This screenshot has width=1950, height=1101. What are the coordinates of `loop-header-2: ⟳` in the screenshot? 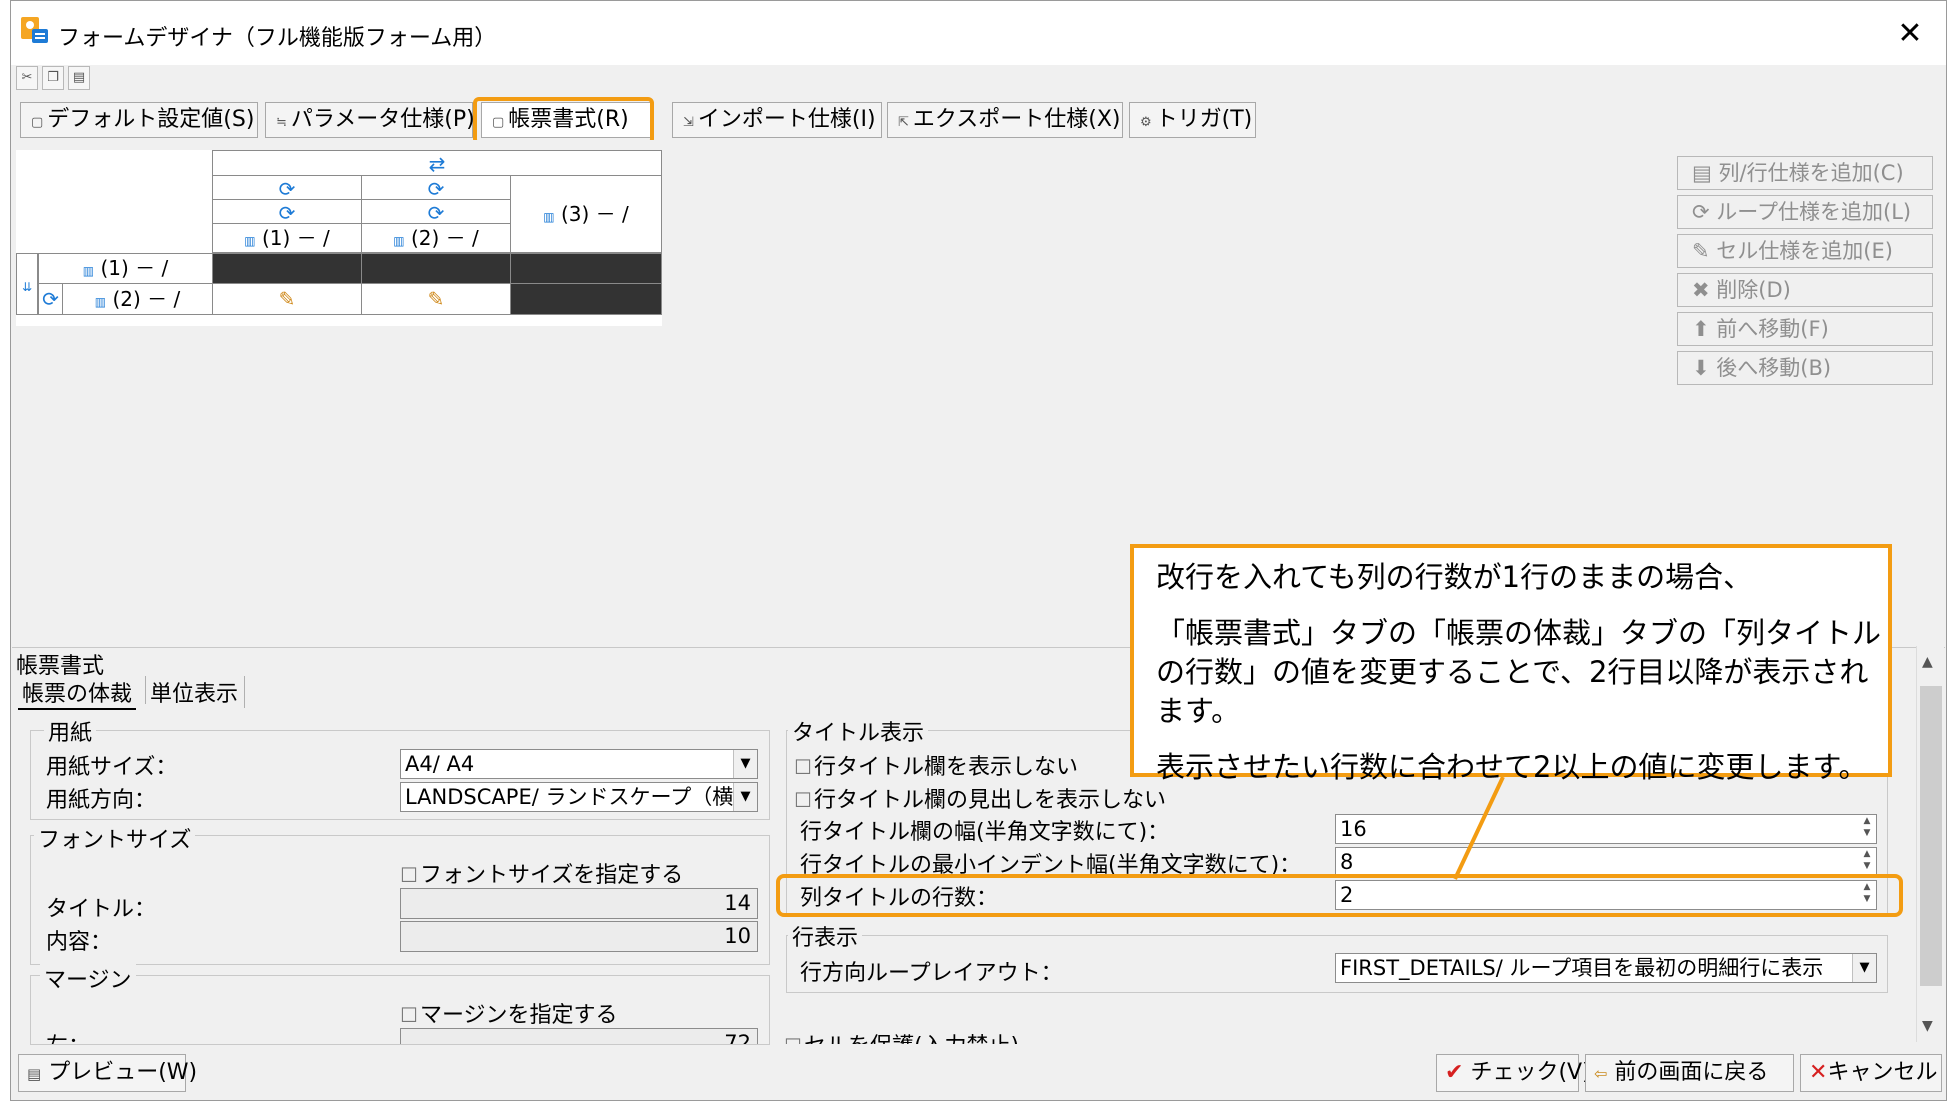 It's located at (436, 188).